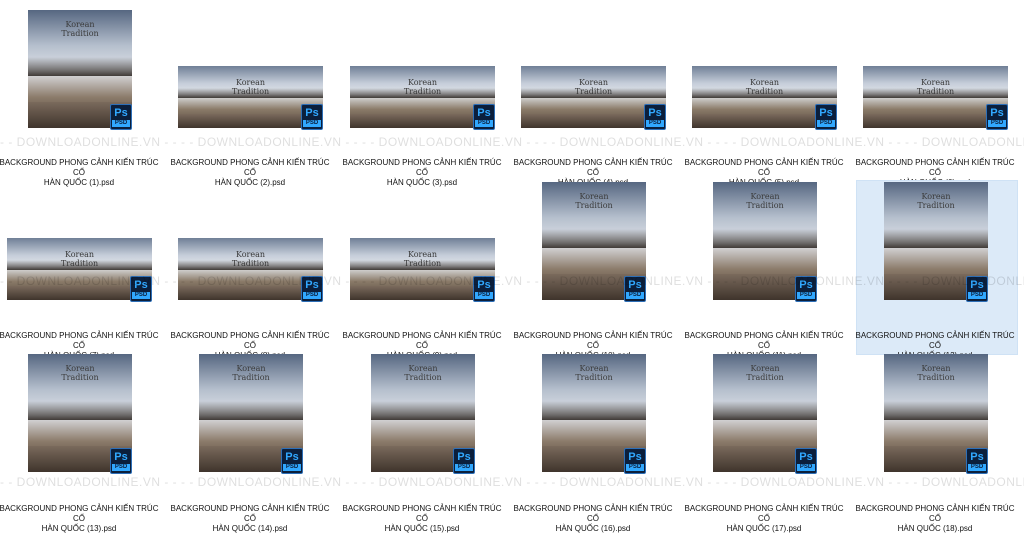  I want to click on file-name-line: HÀN QUỐC (1).psd, so click(79, 182).